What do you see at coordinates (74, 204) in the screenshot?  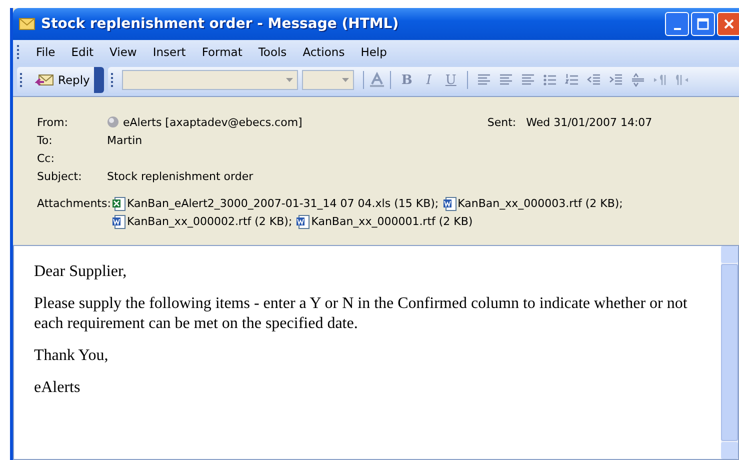 I see `attachments-label: Attachments:` at bounding box center [74, 204].